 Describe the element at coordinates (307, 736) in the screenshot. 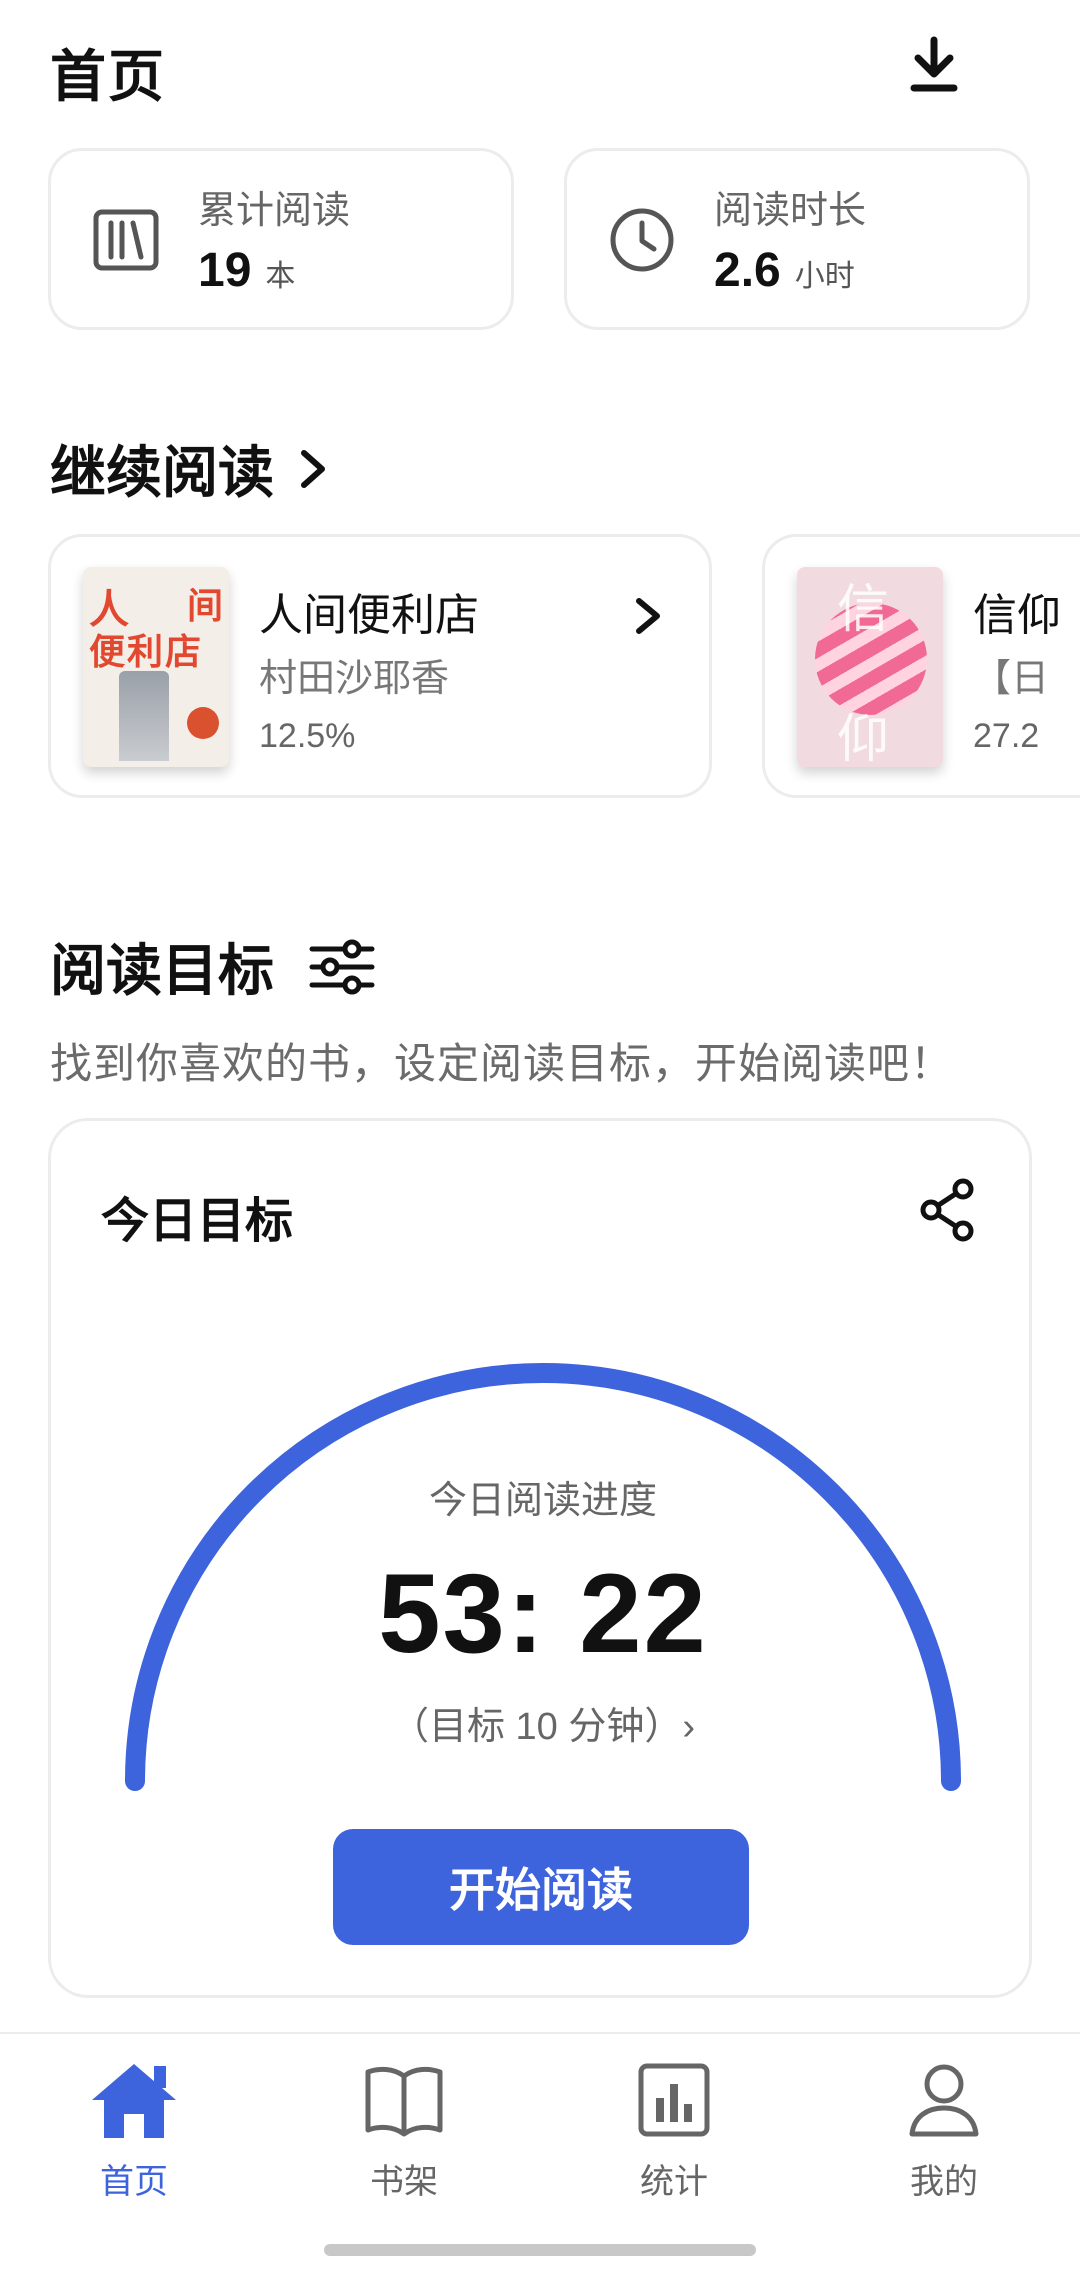

I see `book-progress: 12.5%` at that location.